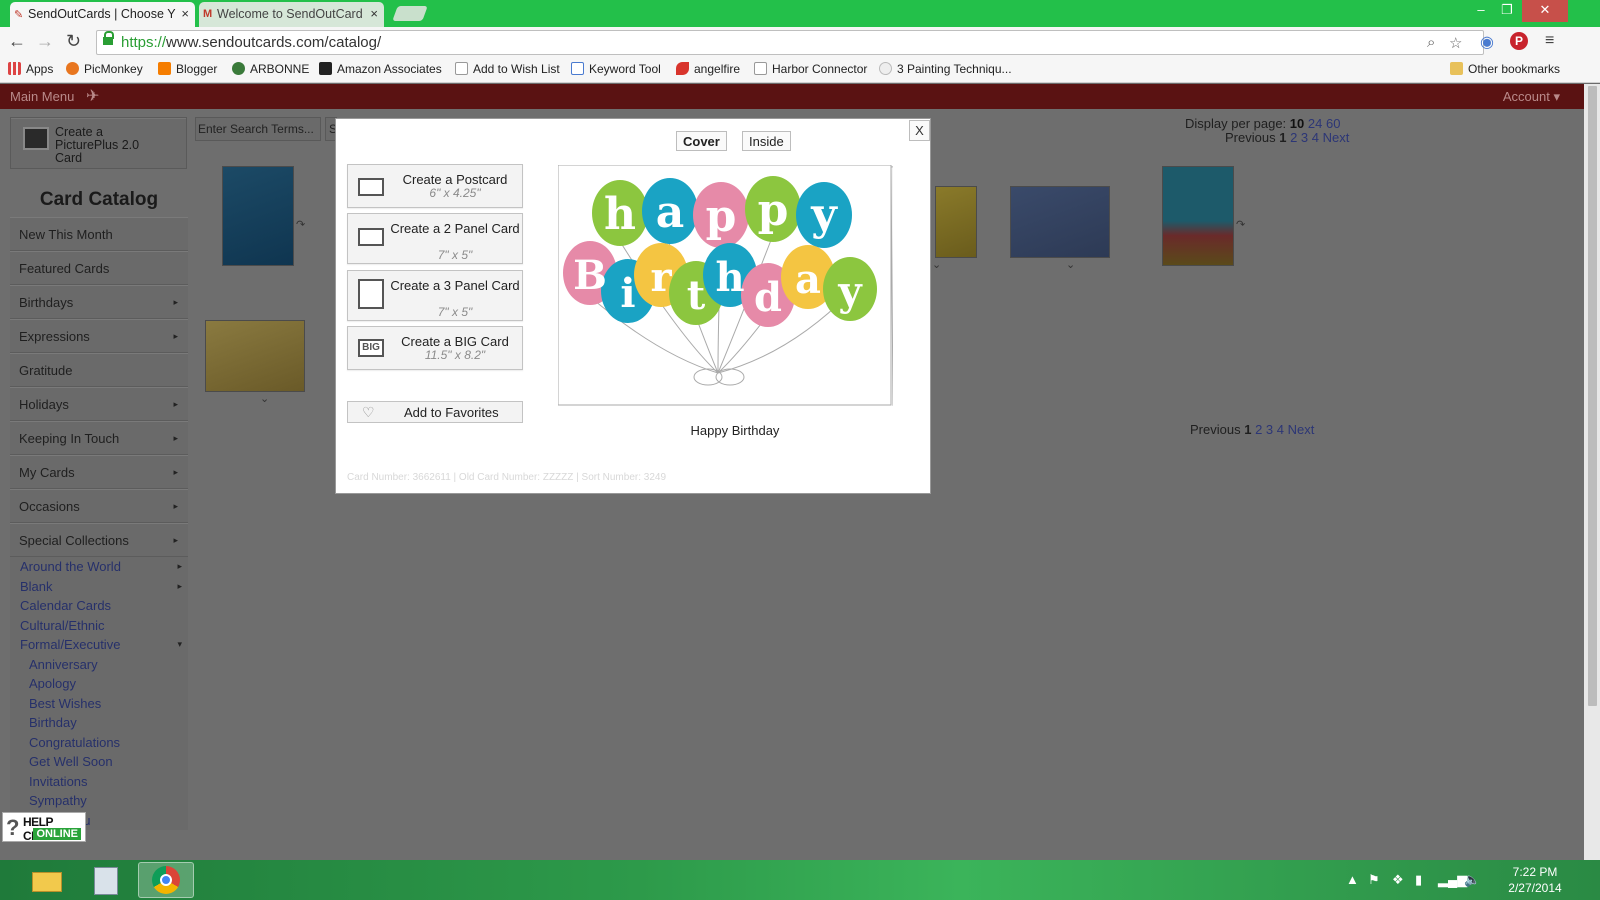  What do you see at coordinates (1431, 42) in the screenshot?
I see `search-icon: ⌕` at bounding box center [1431, 42].